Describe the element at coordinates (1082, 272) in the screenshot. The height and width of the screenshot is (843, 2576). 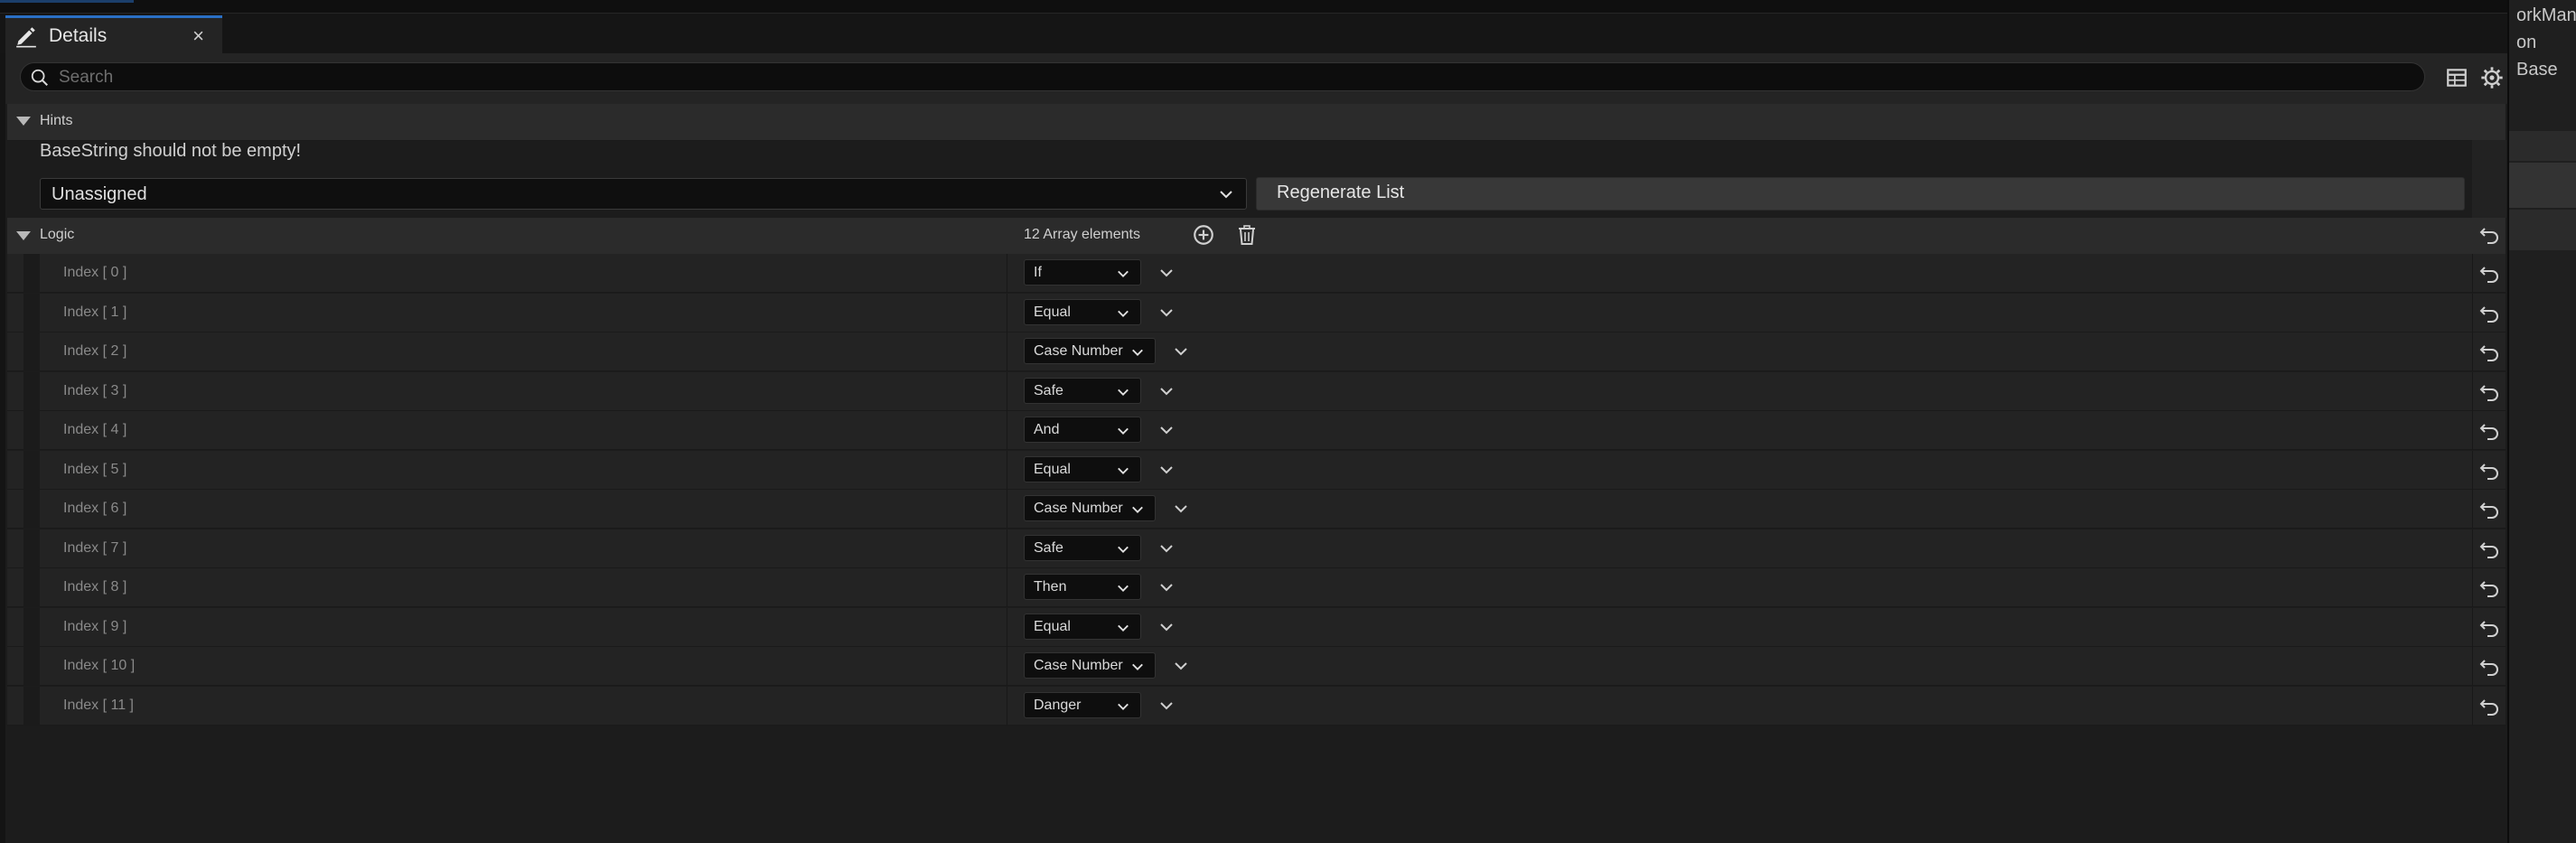
I see `enum-dropdown: If` at that location.